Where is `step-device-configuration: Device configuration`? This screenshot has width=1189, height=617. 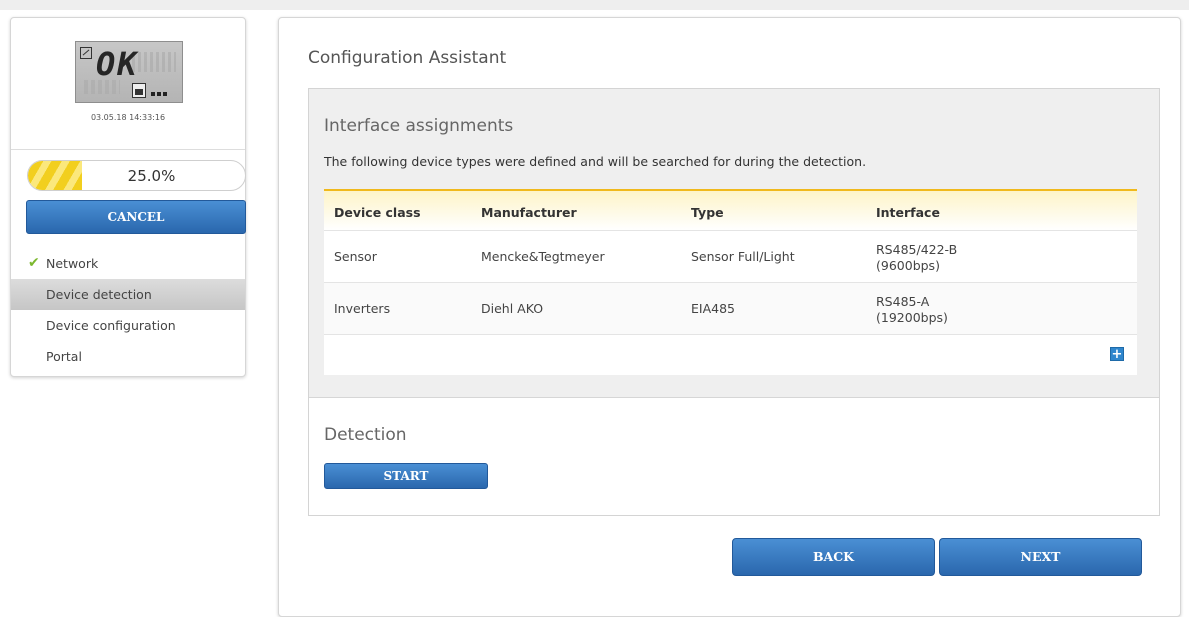 step-device-configuration: Device configuration is located at coordinates (128, 325).